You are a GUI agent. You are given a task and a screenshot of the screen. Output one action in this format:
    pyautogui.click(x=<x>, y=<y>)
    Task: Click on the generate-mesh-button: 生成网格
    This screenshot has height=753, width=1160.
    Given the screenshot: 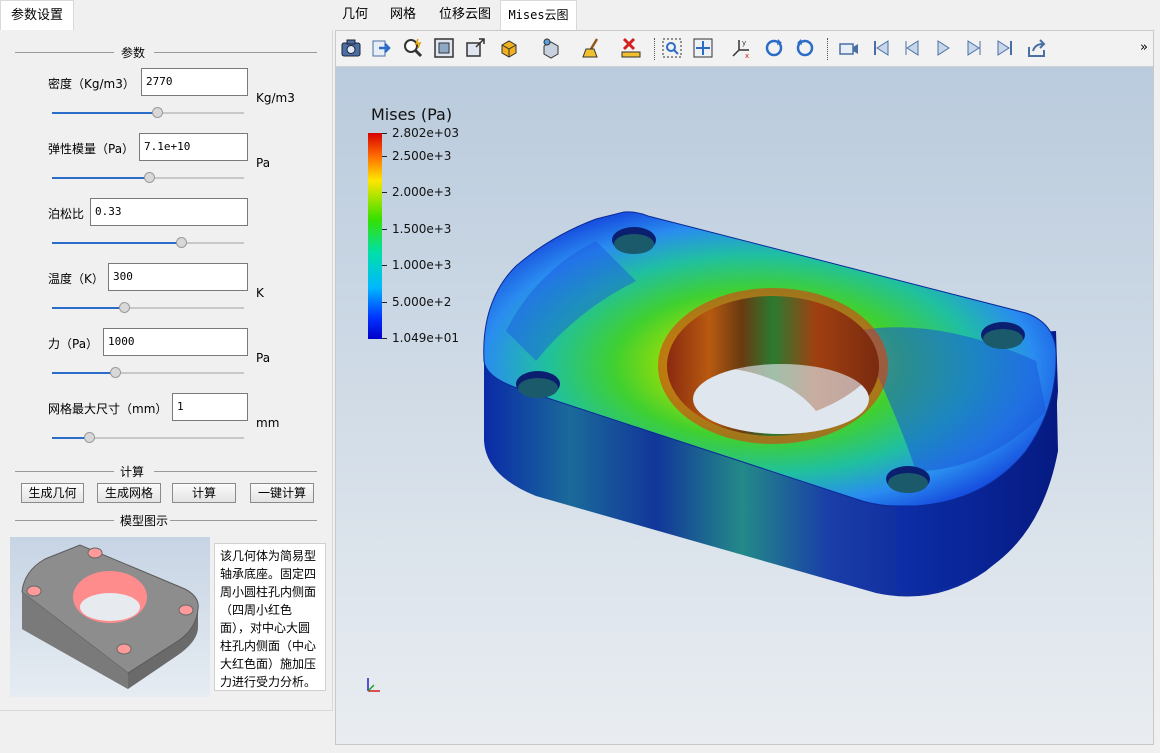 What is the action you would take?
    pyautogui.click(x=129, y=493)
    